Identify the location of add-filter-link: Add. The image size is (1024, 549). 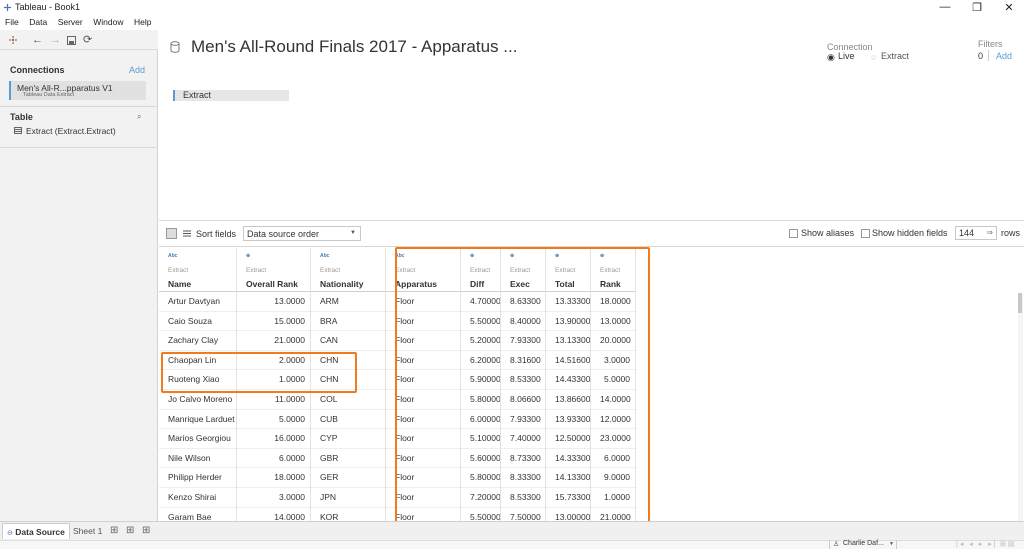
(1004, 56).